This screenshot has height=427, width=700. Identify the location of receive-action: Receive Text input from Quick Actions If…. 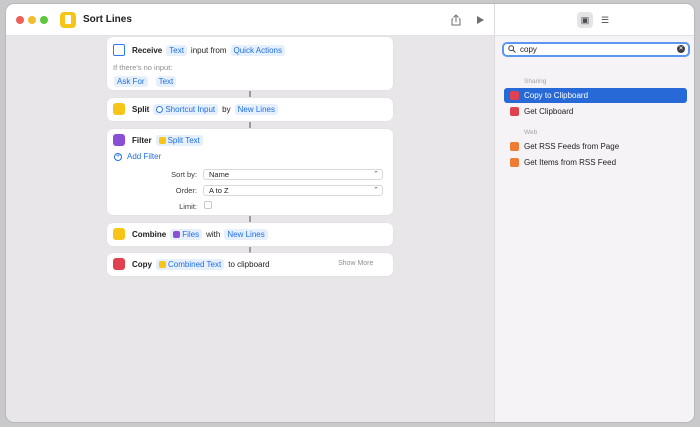
(250, 63).